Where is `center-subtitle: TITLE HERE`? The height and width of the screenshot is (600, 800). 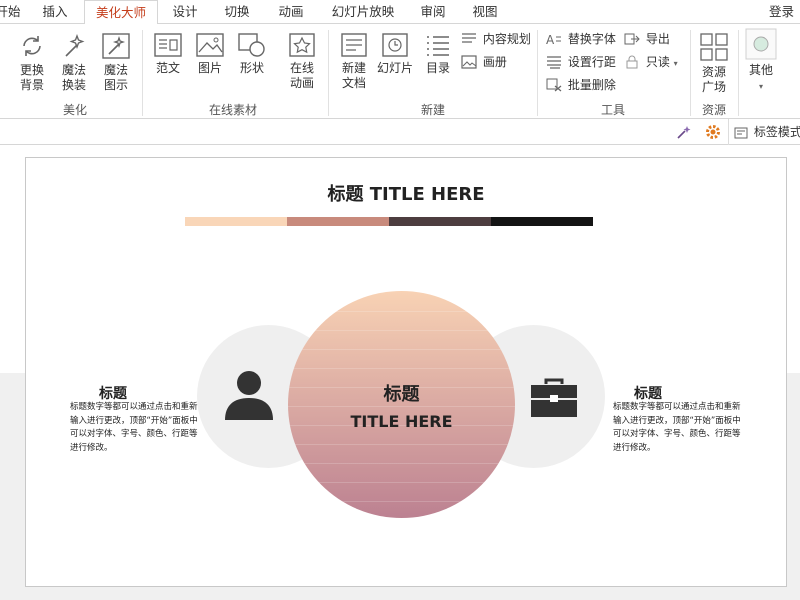 center-subtitle: TITLE HERE is located at coordinates (401, 421).